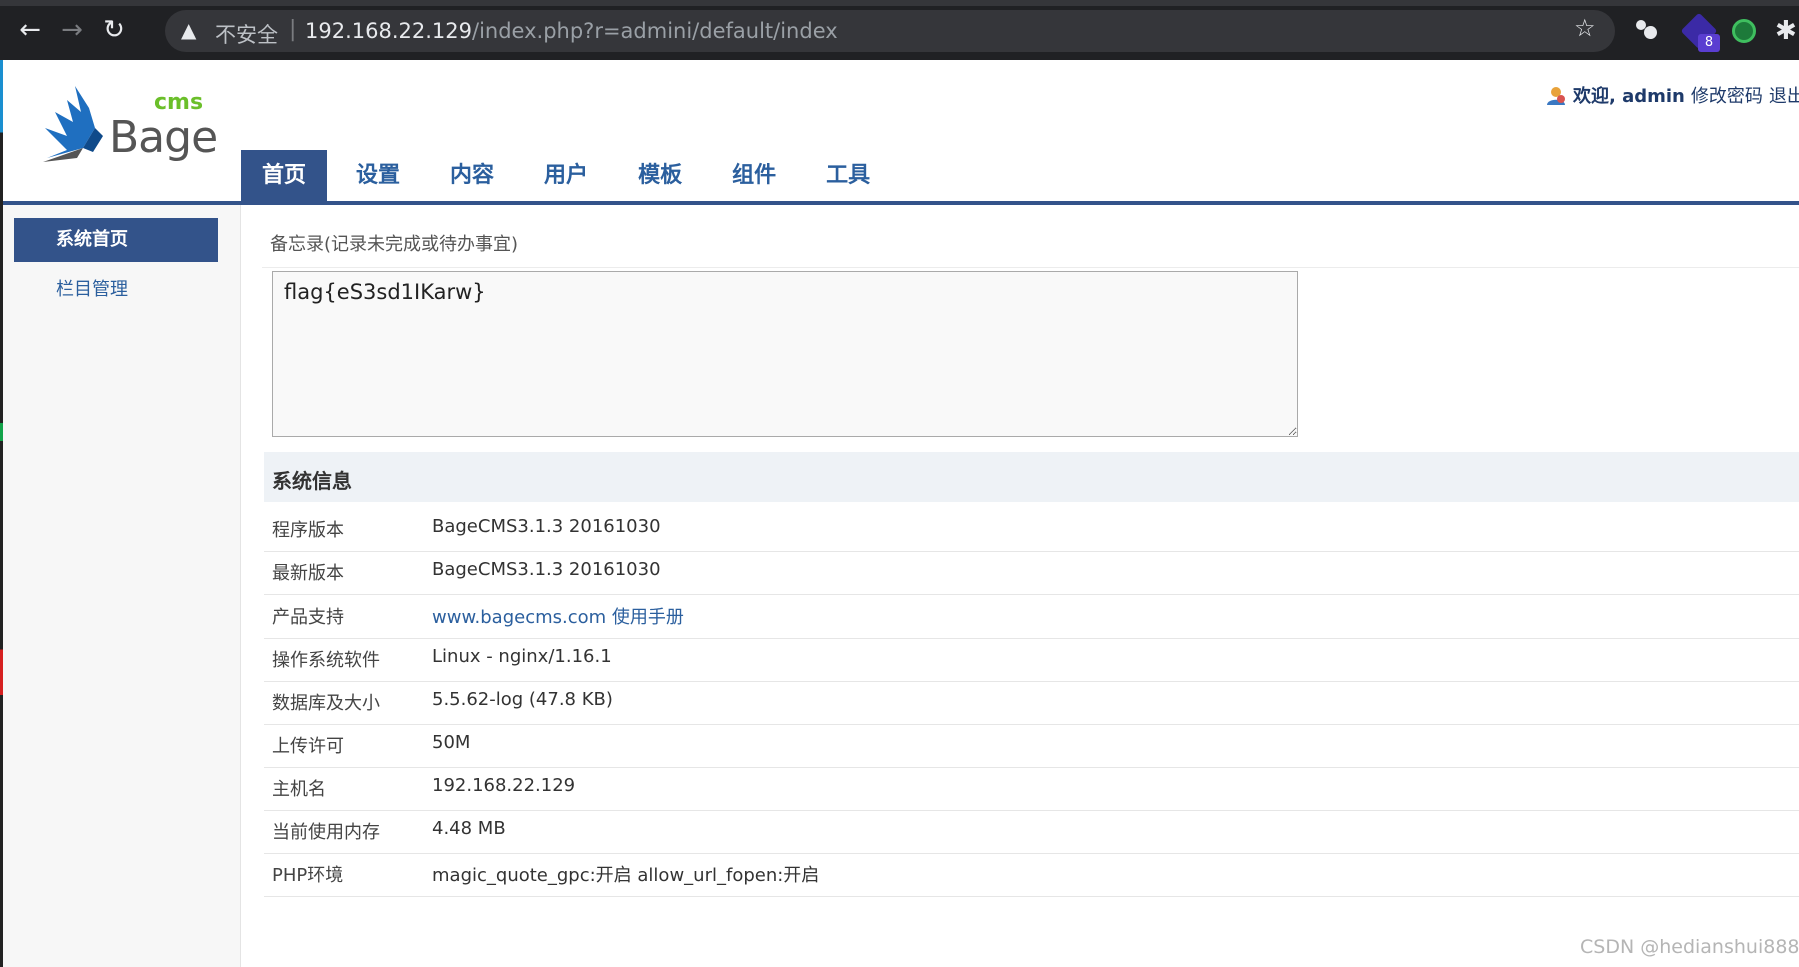 This screenshot has height=967, width=1799. Describe the element at coordinates (163, 137) in the screenshot. I see `logo-bage-text: Bage` at that location.